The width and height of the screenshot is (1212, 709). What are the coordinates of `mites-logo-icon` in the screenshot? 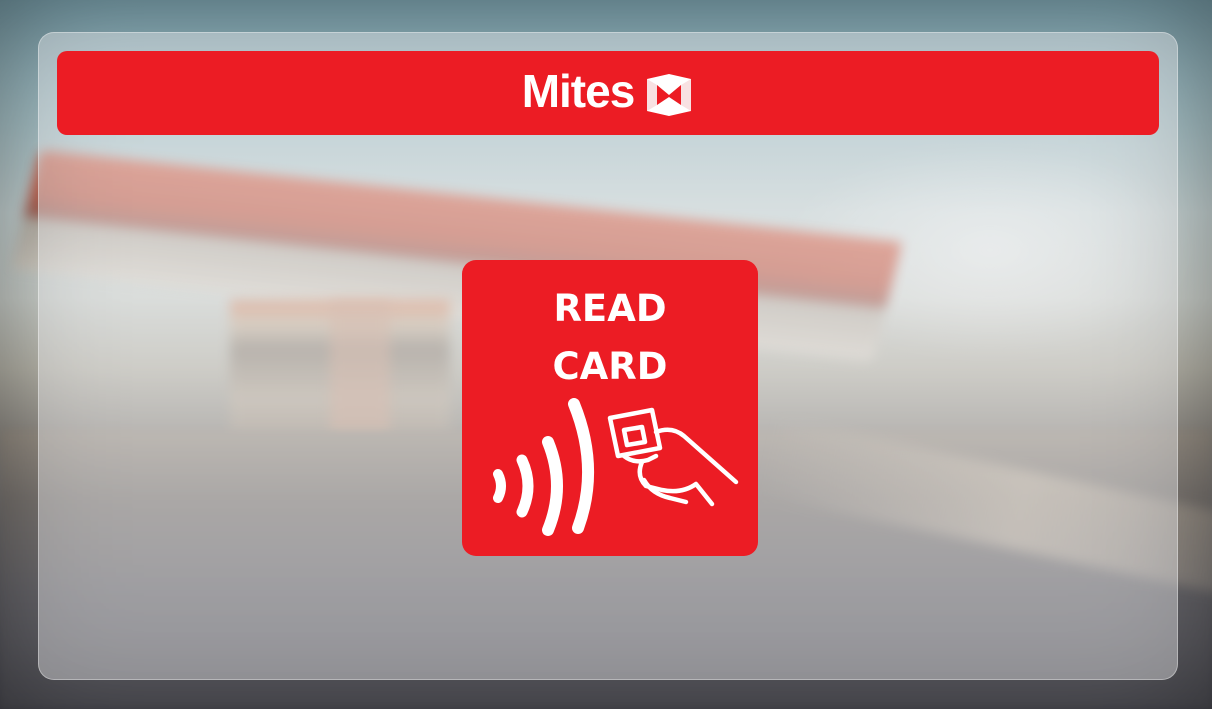 It's located at (669, 95).